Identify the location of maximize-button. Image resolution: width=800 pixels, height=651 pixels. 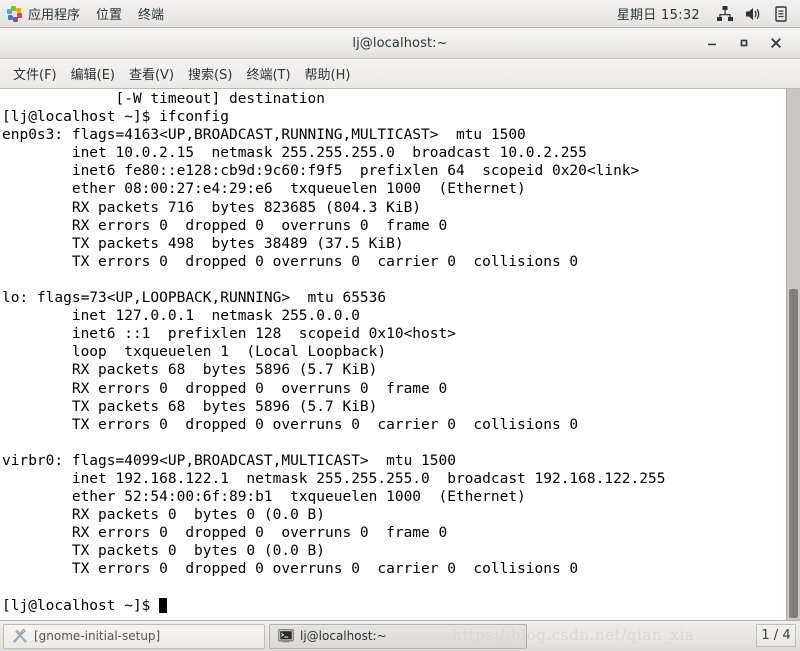
(744, 43).